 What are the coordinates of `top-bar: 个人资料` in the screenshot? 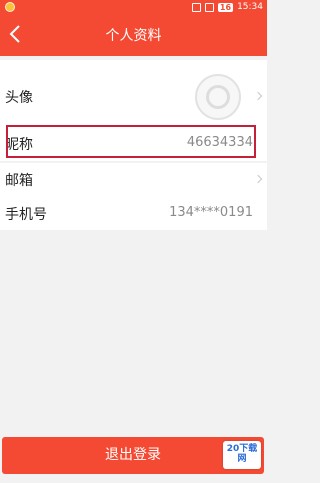 It's located at (133, 35).